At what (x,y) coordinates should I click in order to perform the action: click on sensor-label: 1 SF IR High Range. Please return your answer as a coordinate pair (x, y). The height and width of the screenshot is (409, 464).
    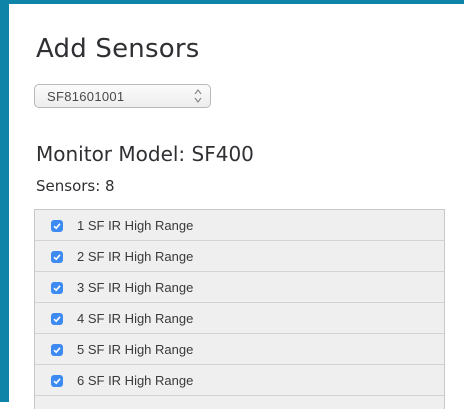
    Looking at the image, I should click on (135, 225).